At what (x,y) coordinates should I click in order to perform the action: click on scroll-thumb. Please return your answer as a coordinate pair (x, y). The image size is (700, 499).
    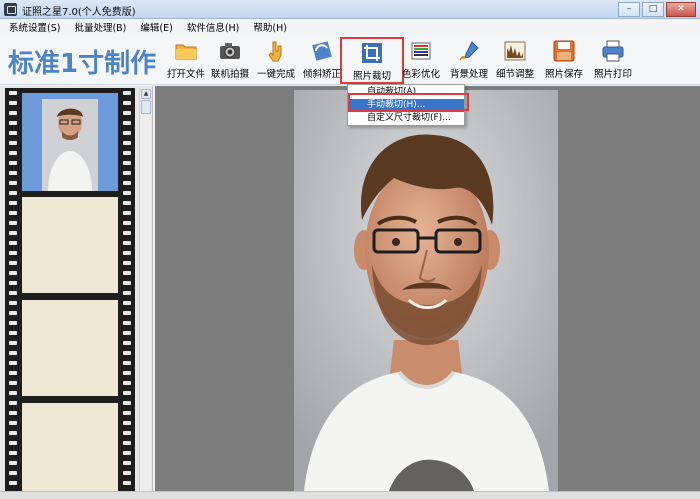
    Looking at the image, I should click on (146, 107).